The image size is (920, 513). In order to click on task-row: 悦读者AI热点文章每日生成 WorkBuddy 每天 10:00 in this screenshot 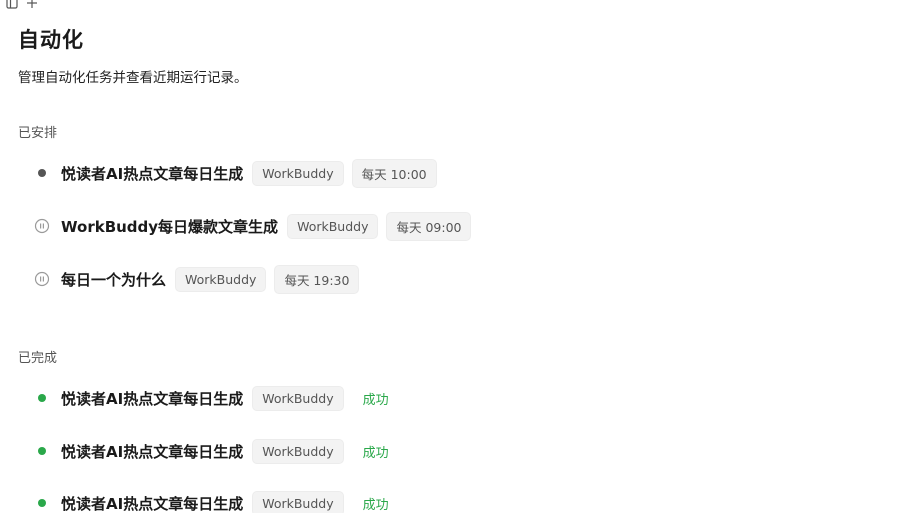, I will do `click(238, 173)`.